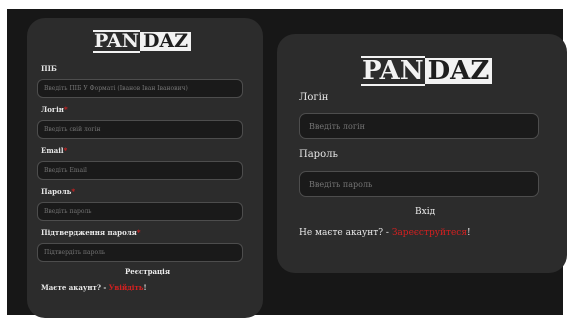 Image resolution: width=570 pixels, height=320 pixels. Describe the element at coordinates (425, 212) in the screenshot. I see `login-button: Вхід` at that location.